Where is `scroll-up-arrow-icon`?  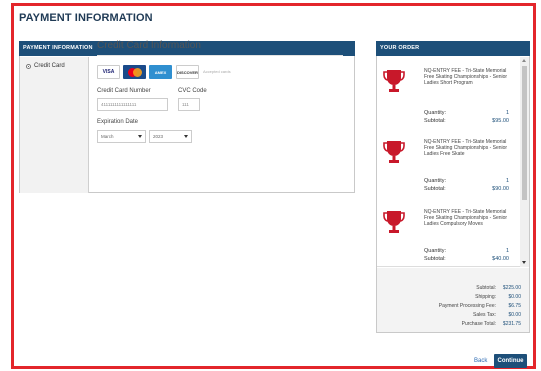 scroll-up-arrow-icon is located at coordinates (524, 60).